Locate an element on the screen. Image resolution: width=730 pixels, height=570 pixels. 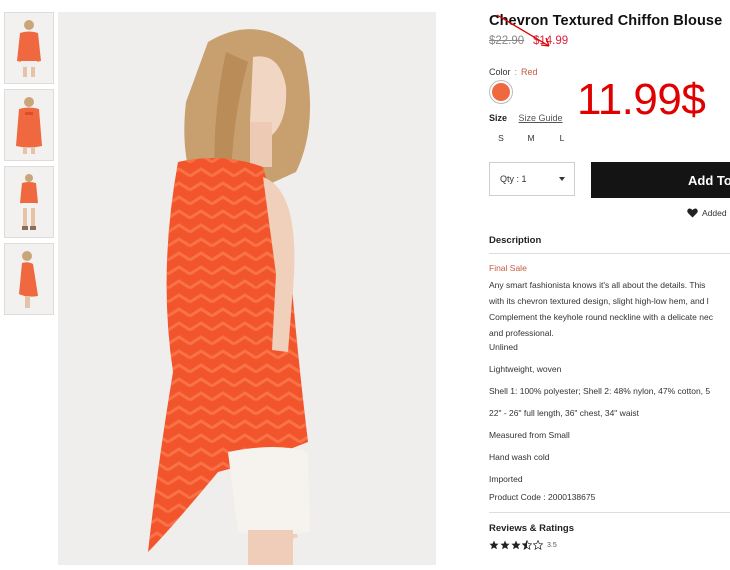
thumbnail-front is located at coordinates (29, 48).